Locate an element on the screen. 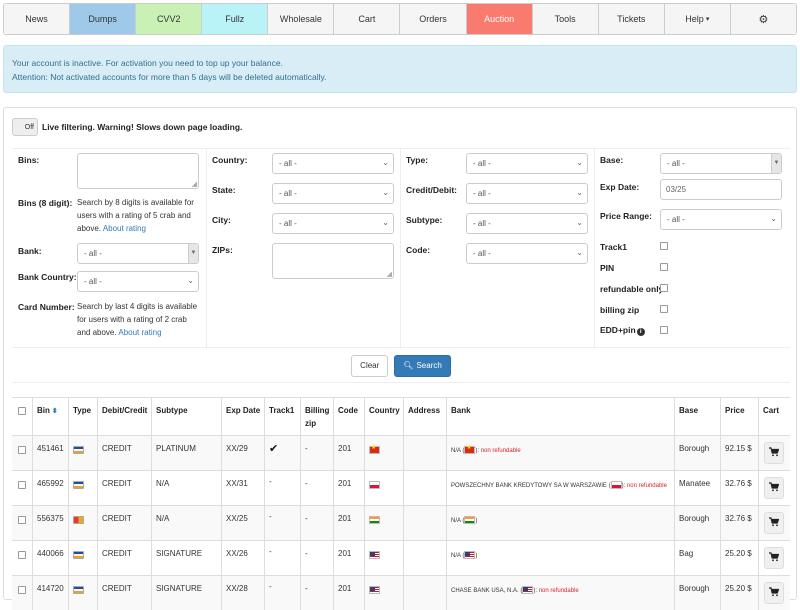 Image resolution: width=800 pixels, height=610 pixels. nav-tab-label: News is located at coordinates (36, 19).